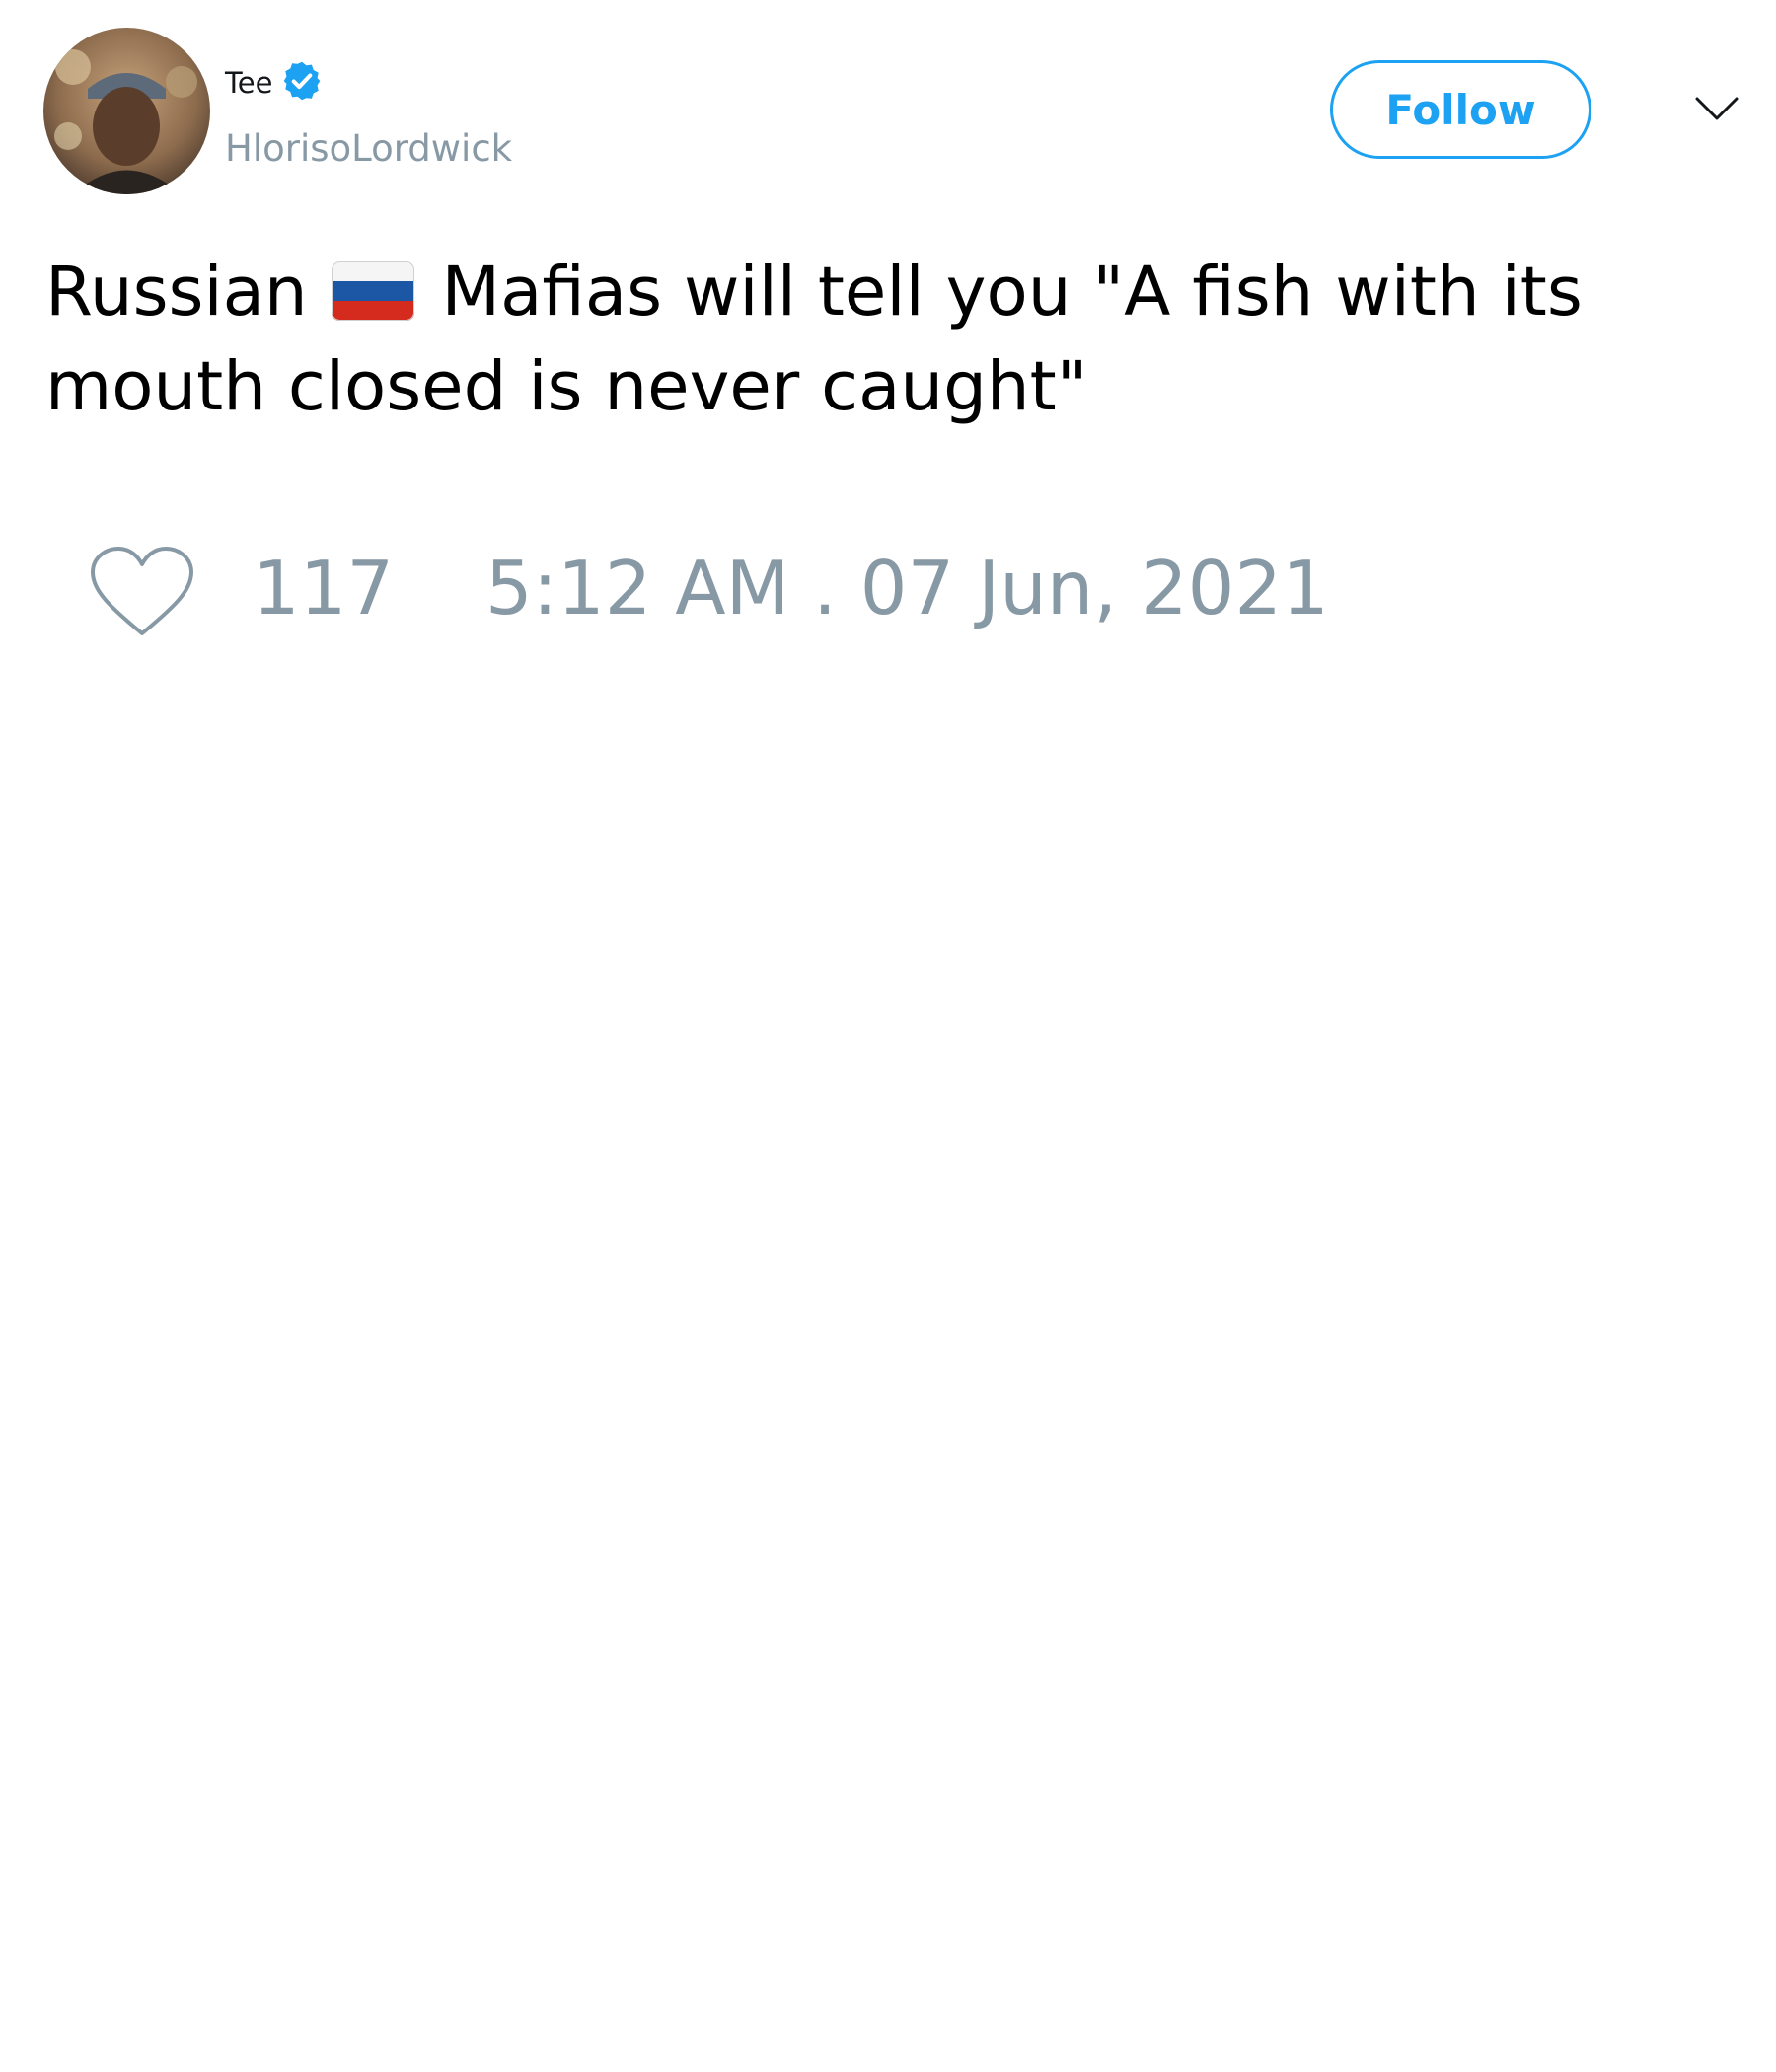  I want to click on avatar, so click(127, 111).